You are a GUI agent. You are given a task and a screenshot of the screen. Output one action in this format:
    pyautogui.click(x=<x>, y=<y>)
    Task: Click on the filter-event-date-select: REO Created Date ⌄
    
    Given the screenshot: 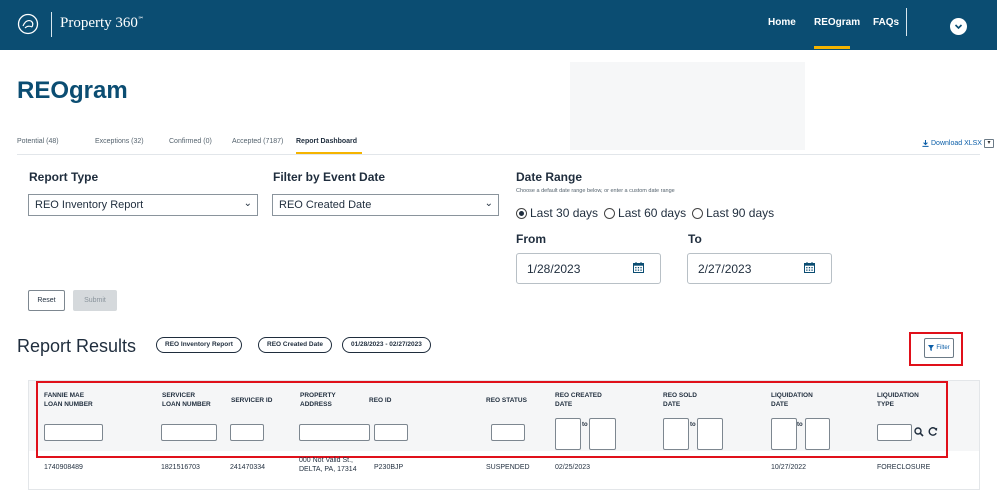 What is the action you would take?
    pyautogui.click(x=385, y=205)
    